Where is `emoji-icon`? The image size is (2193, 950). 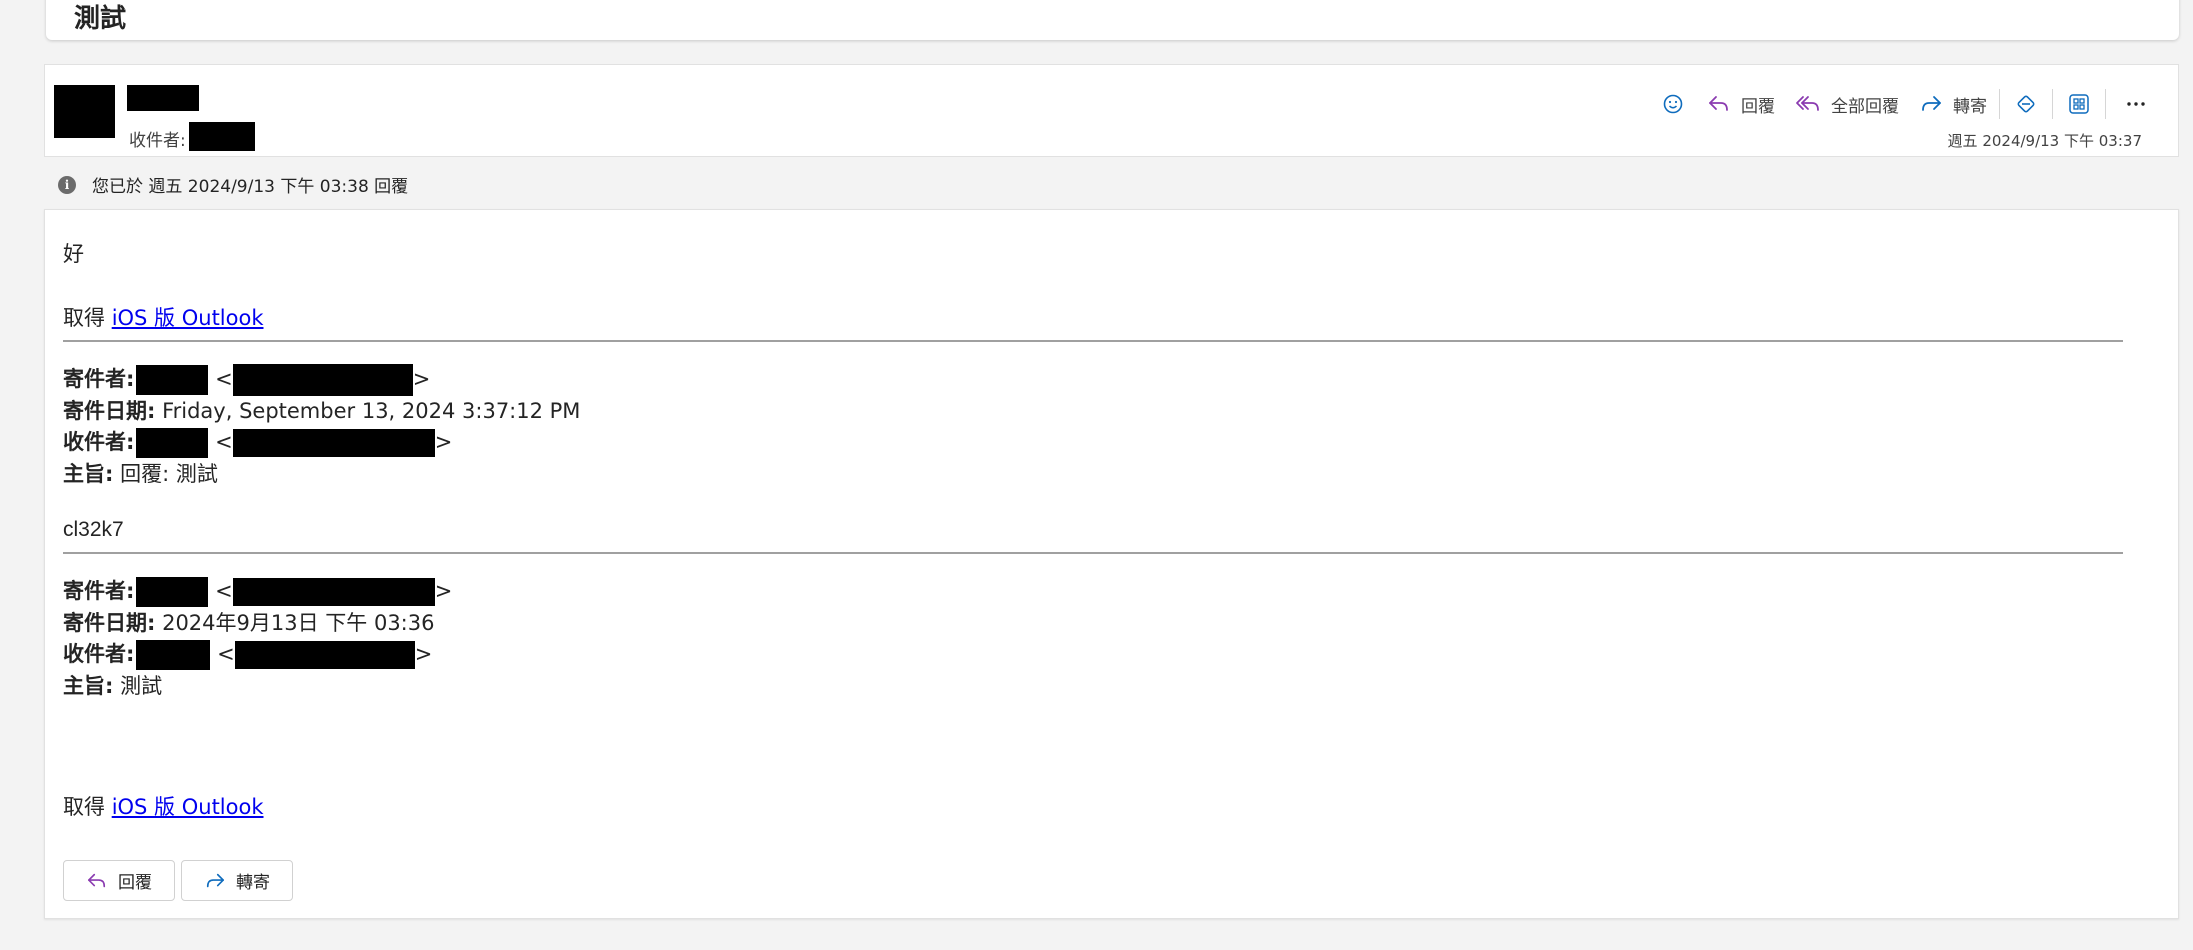
emoji-icon is located at coordinates (1673, 104).